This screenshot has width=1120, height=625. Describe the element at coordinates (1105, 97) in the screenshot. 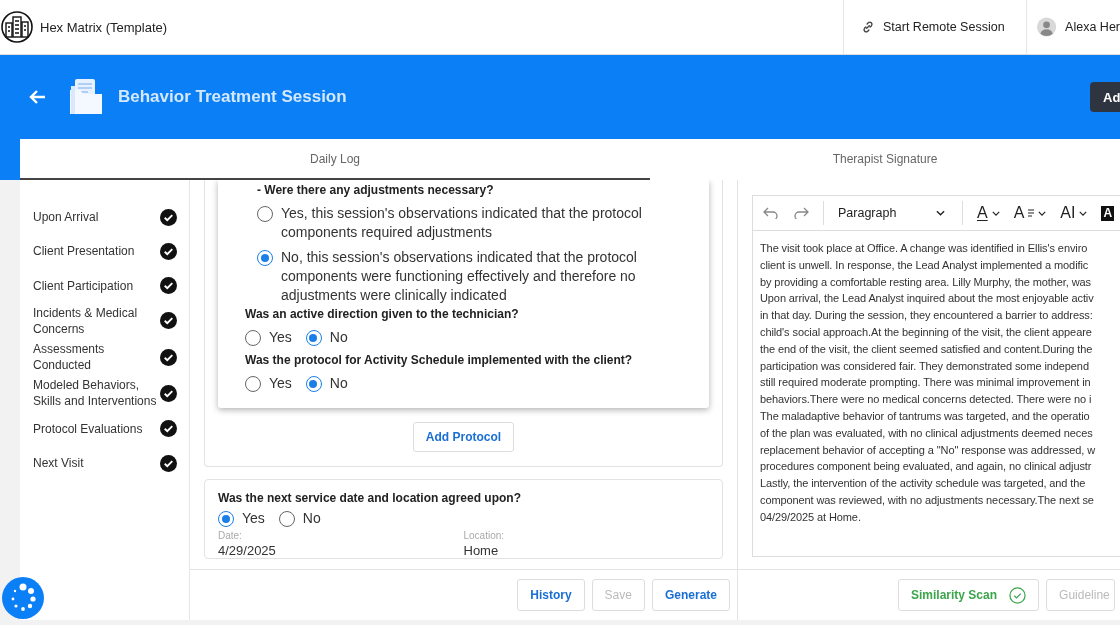

I see `add-button: Ad` at that location.